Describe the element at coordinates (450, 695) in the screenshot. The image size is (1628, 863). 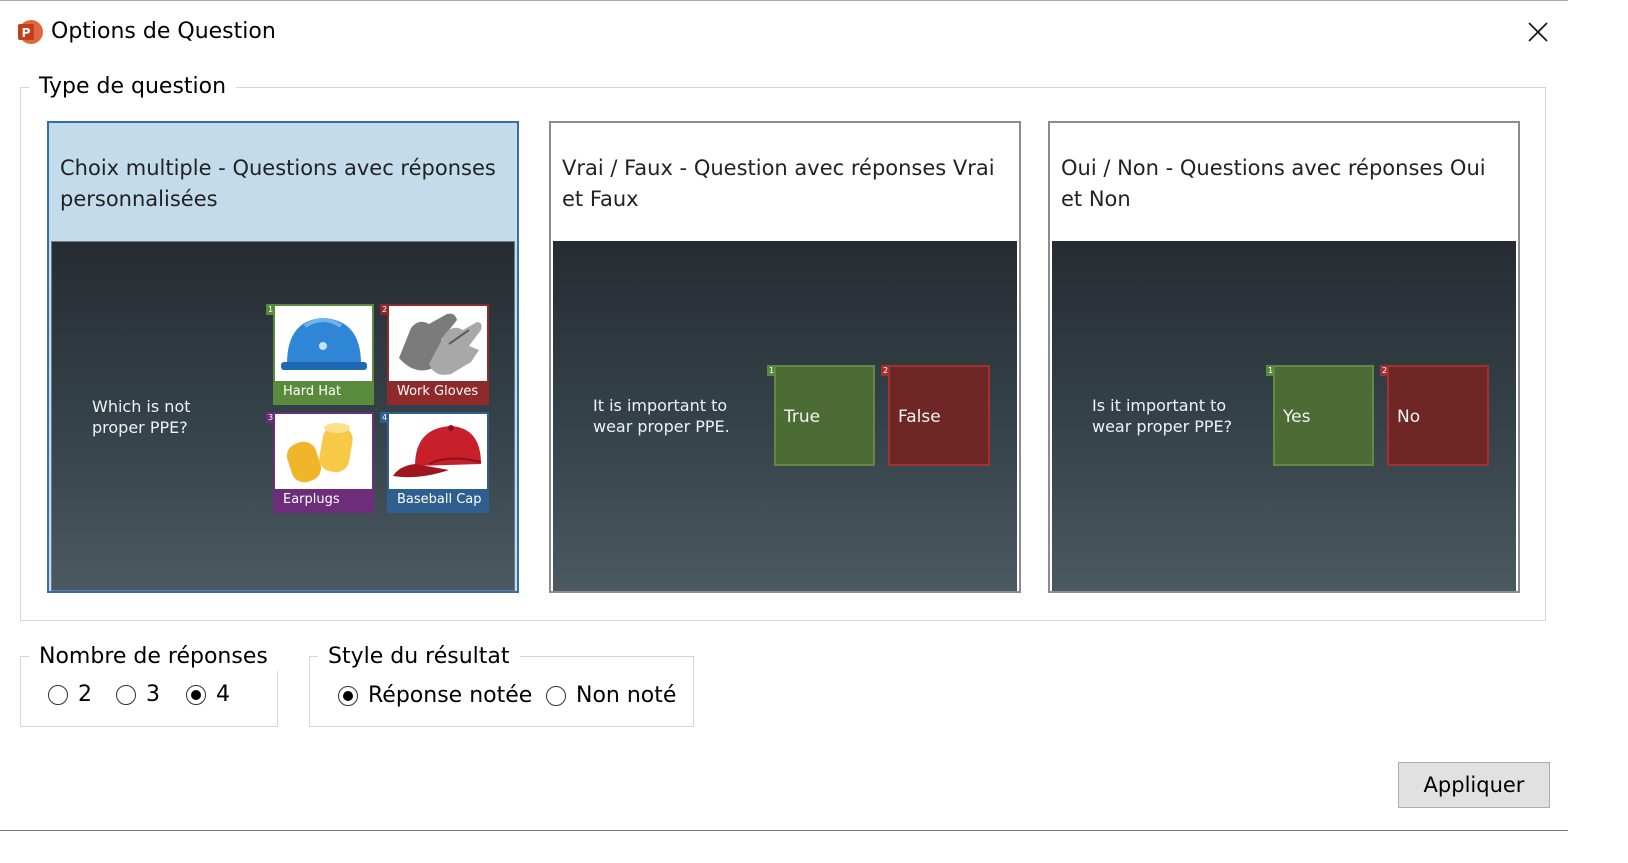
I see `radio-label: Réponse notée` at that location.